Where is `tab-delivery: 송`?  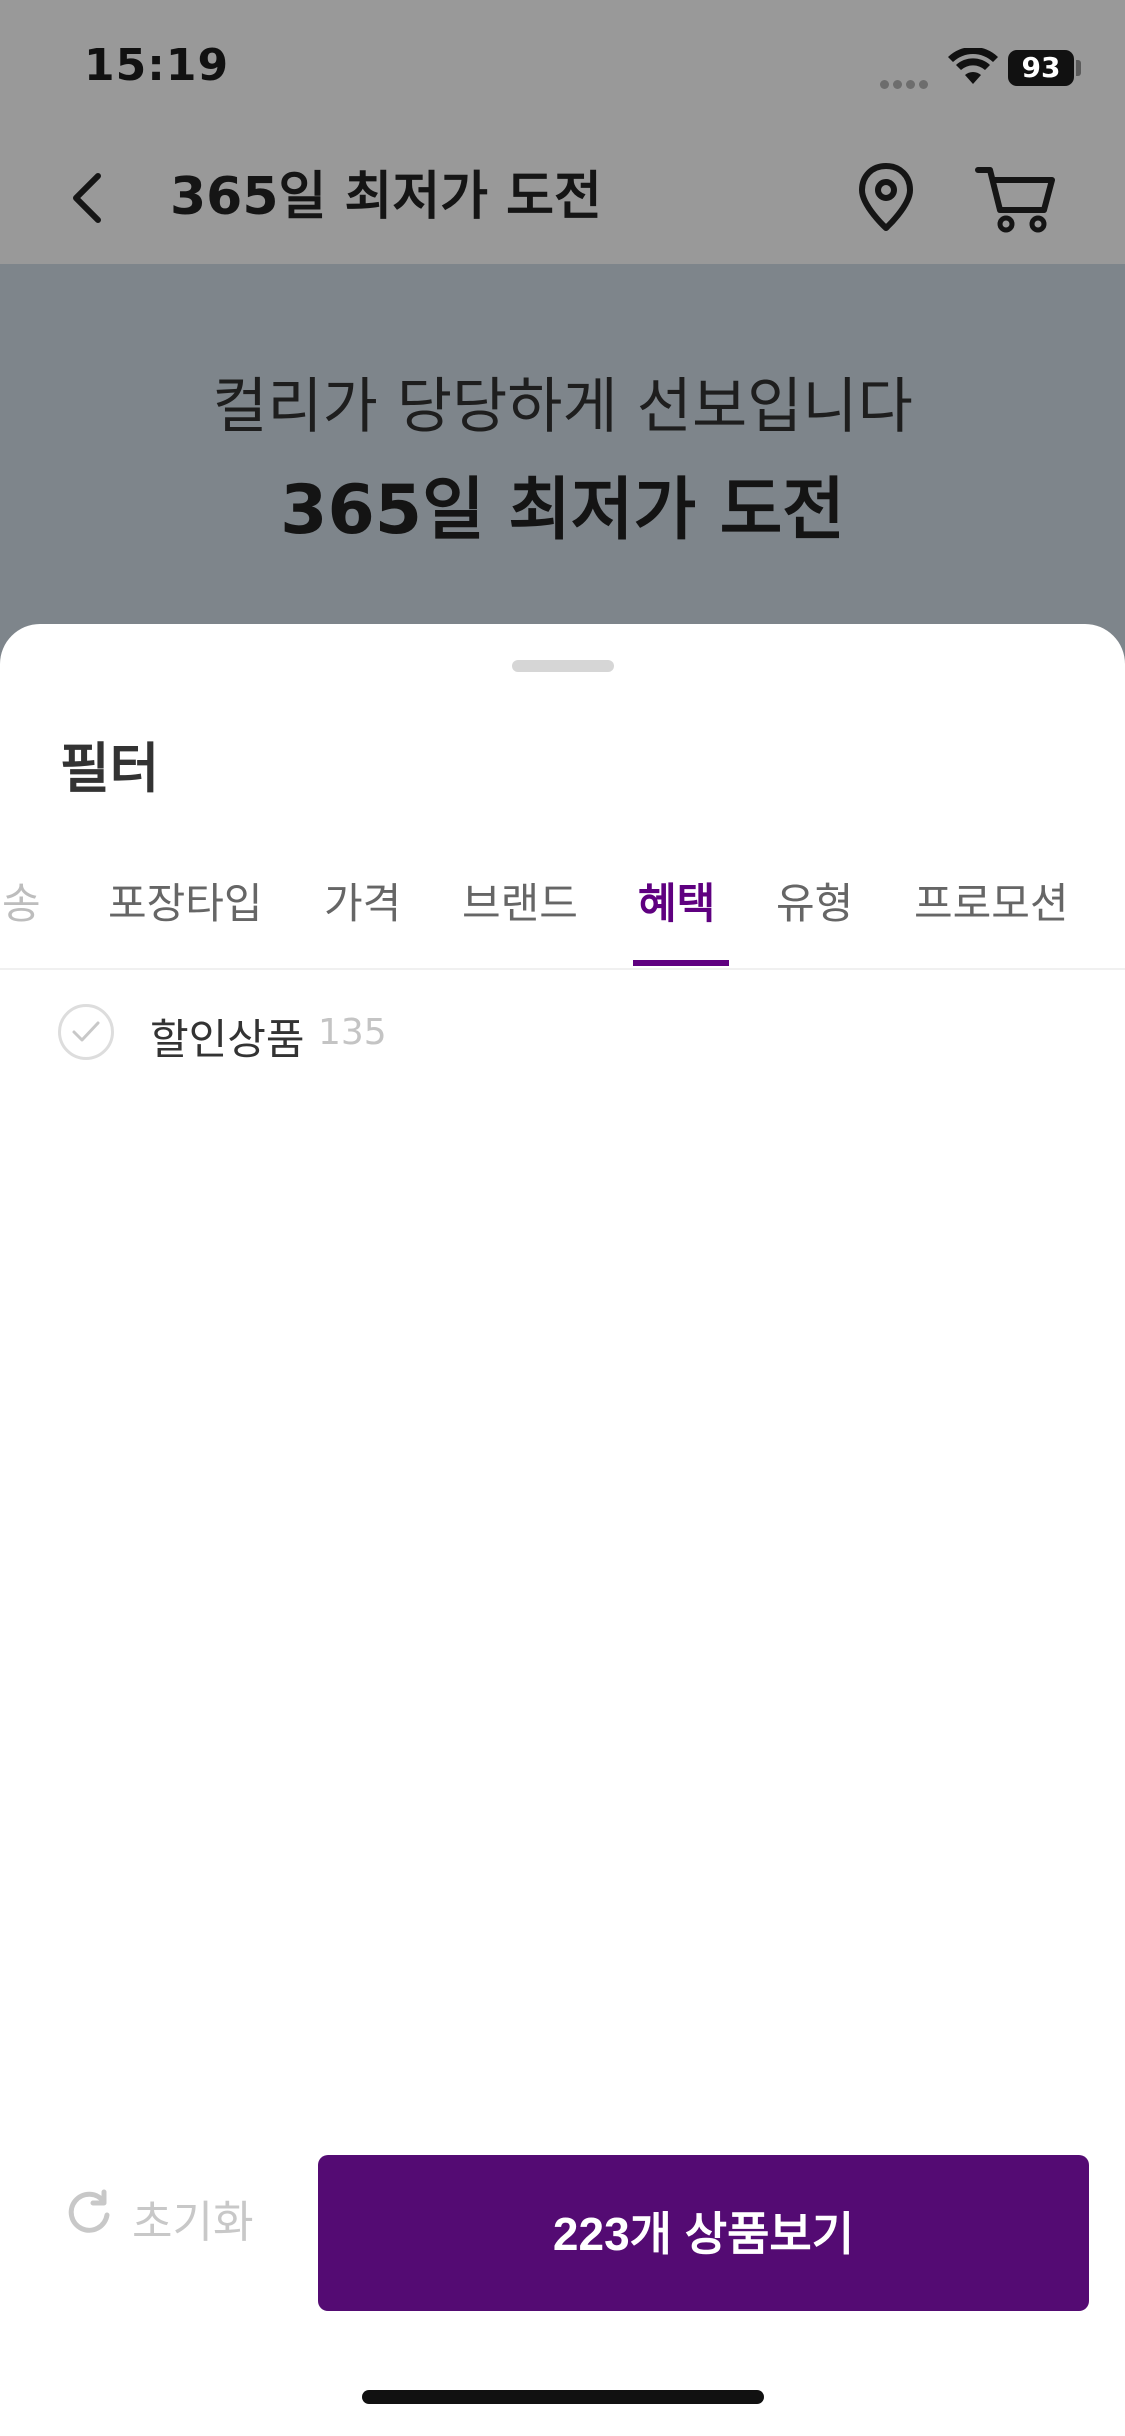
tab-delivery: 송 is located at coordinates (21, 900).